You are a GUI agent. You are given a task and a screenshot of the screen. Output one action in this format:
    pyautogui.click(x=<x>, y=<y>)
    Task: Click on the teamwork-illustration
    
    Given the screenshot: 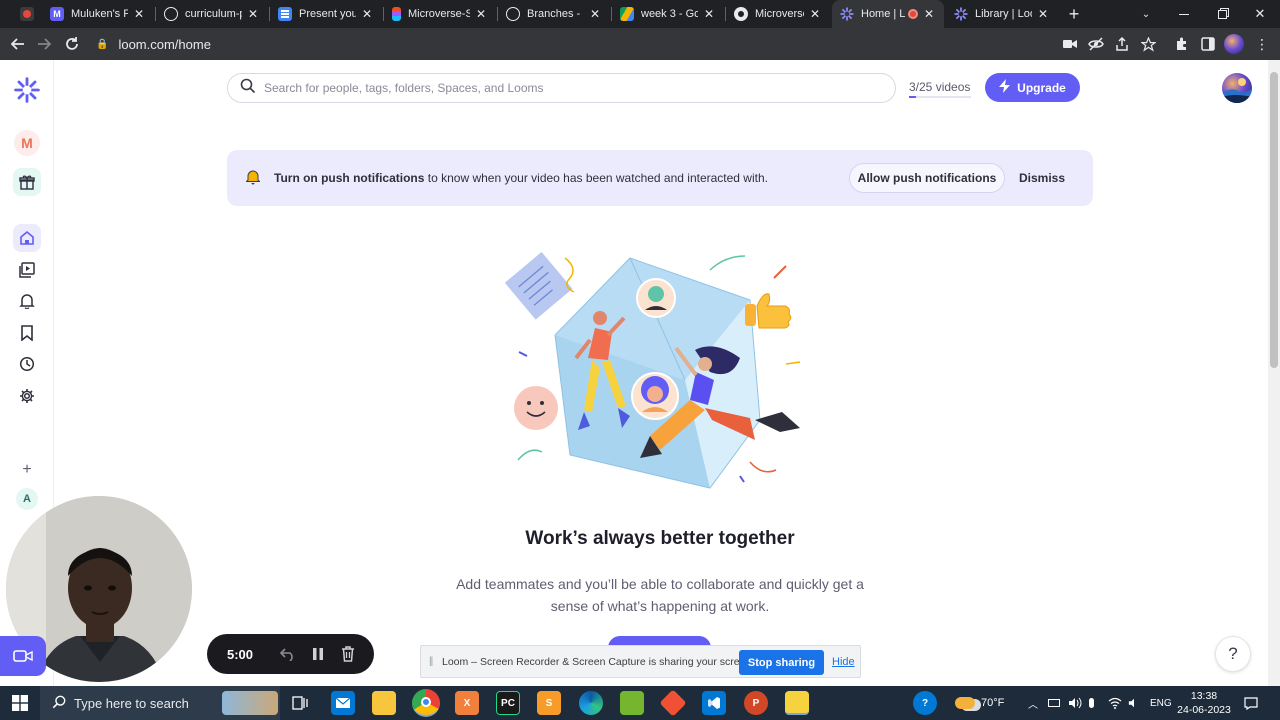 What is the action you would take?
    pyautogui.click(x=660, y=367)
    